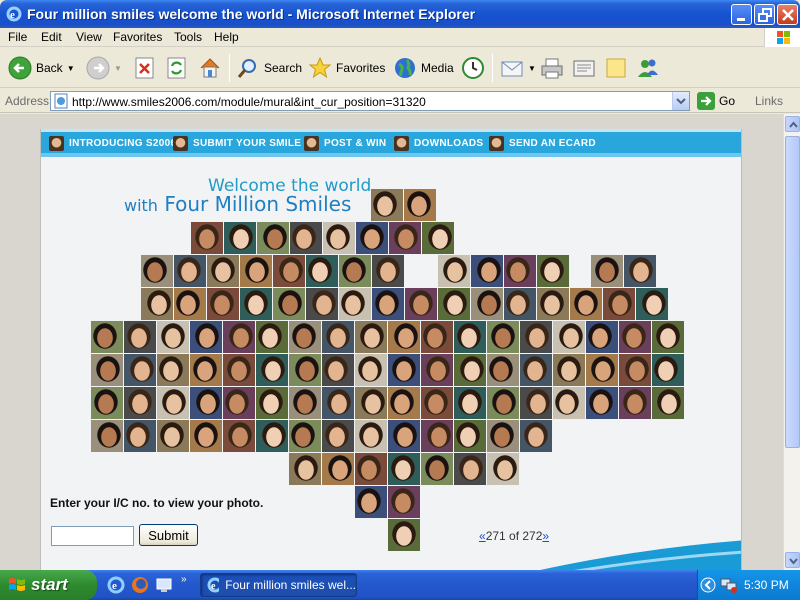  I want to click on network-tray-icon, so click(729, 585).